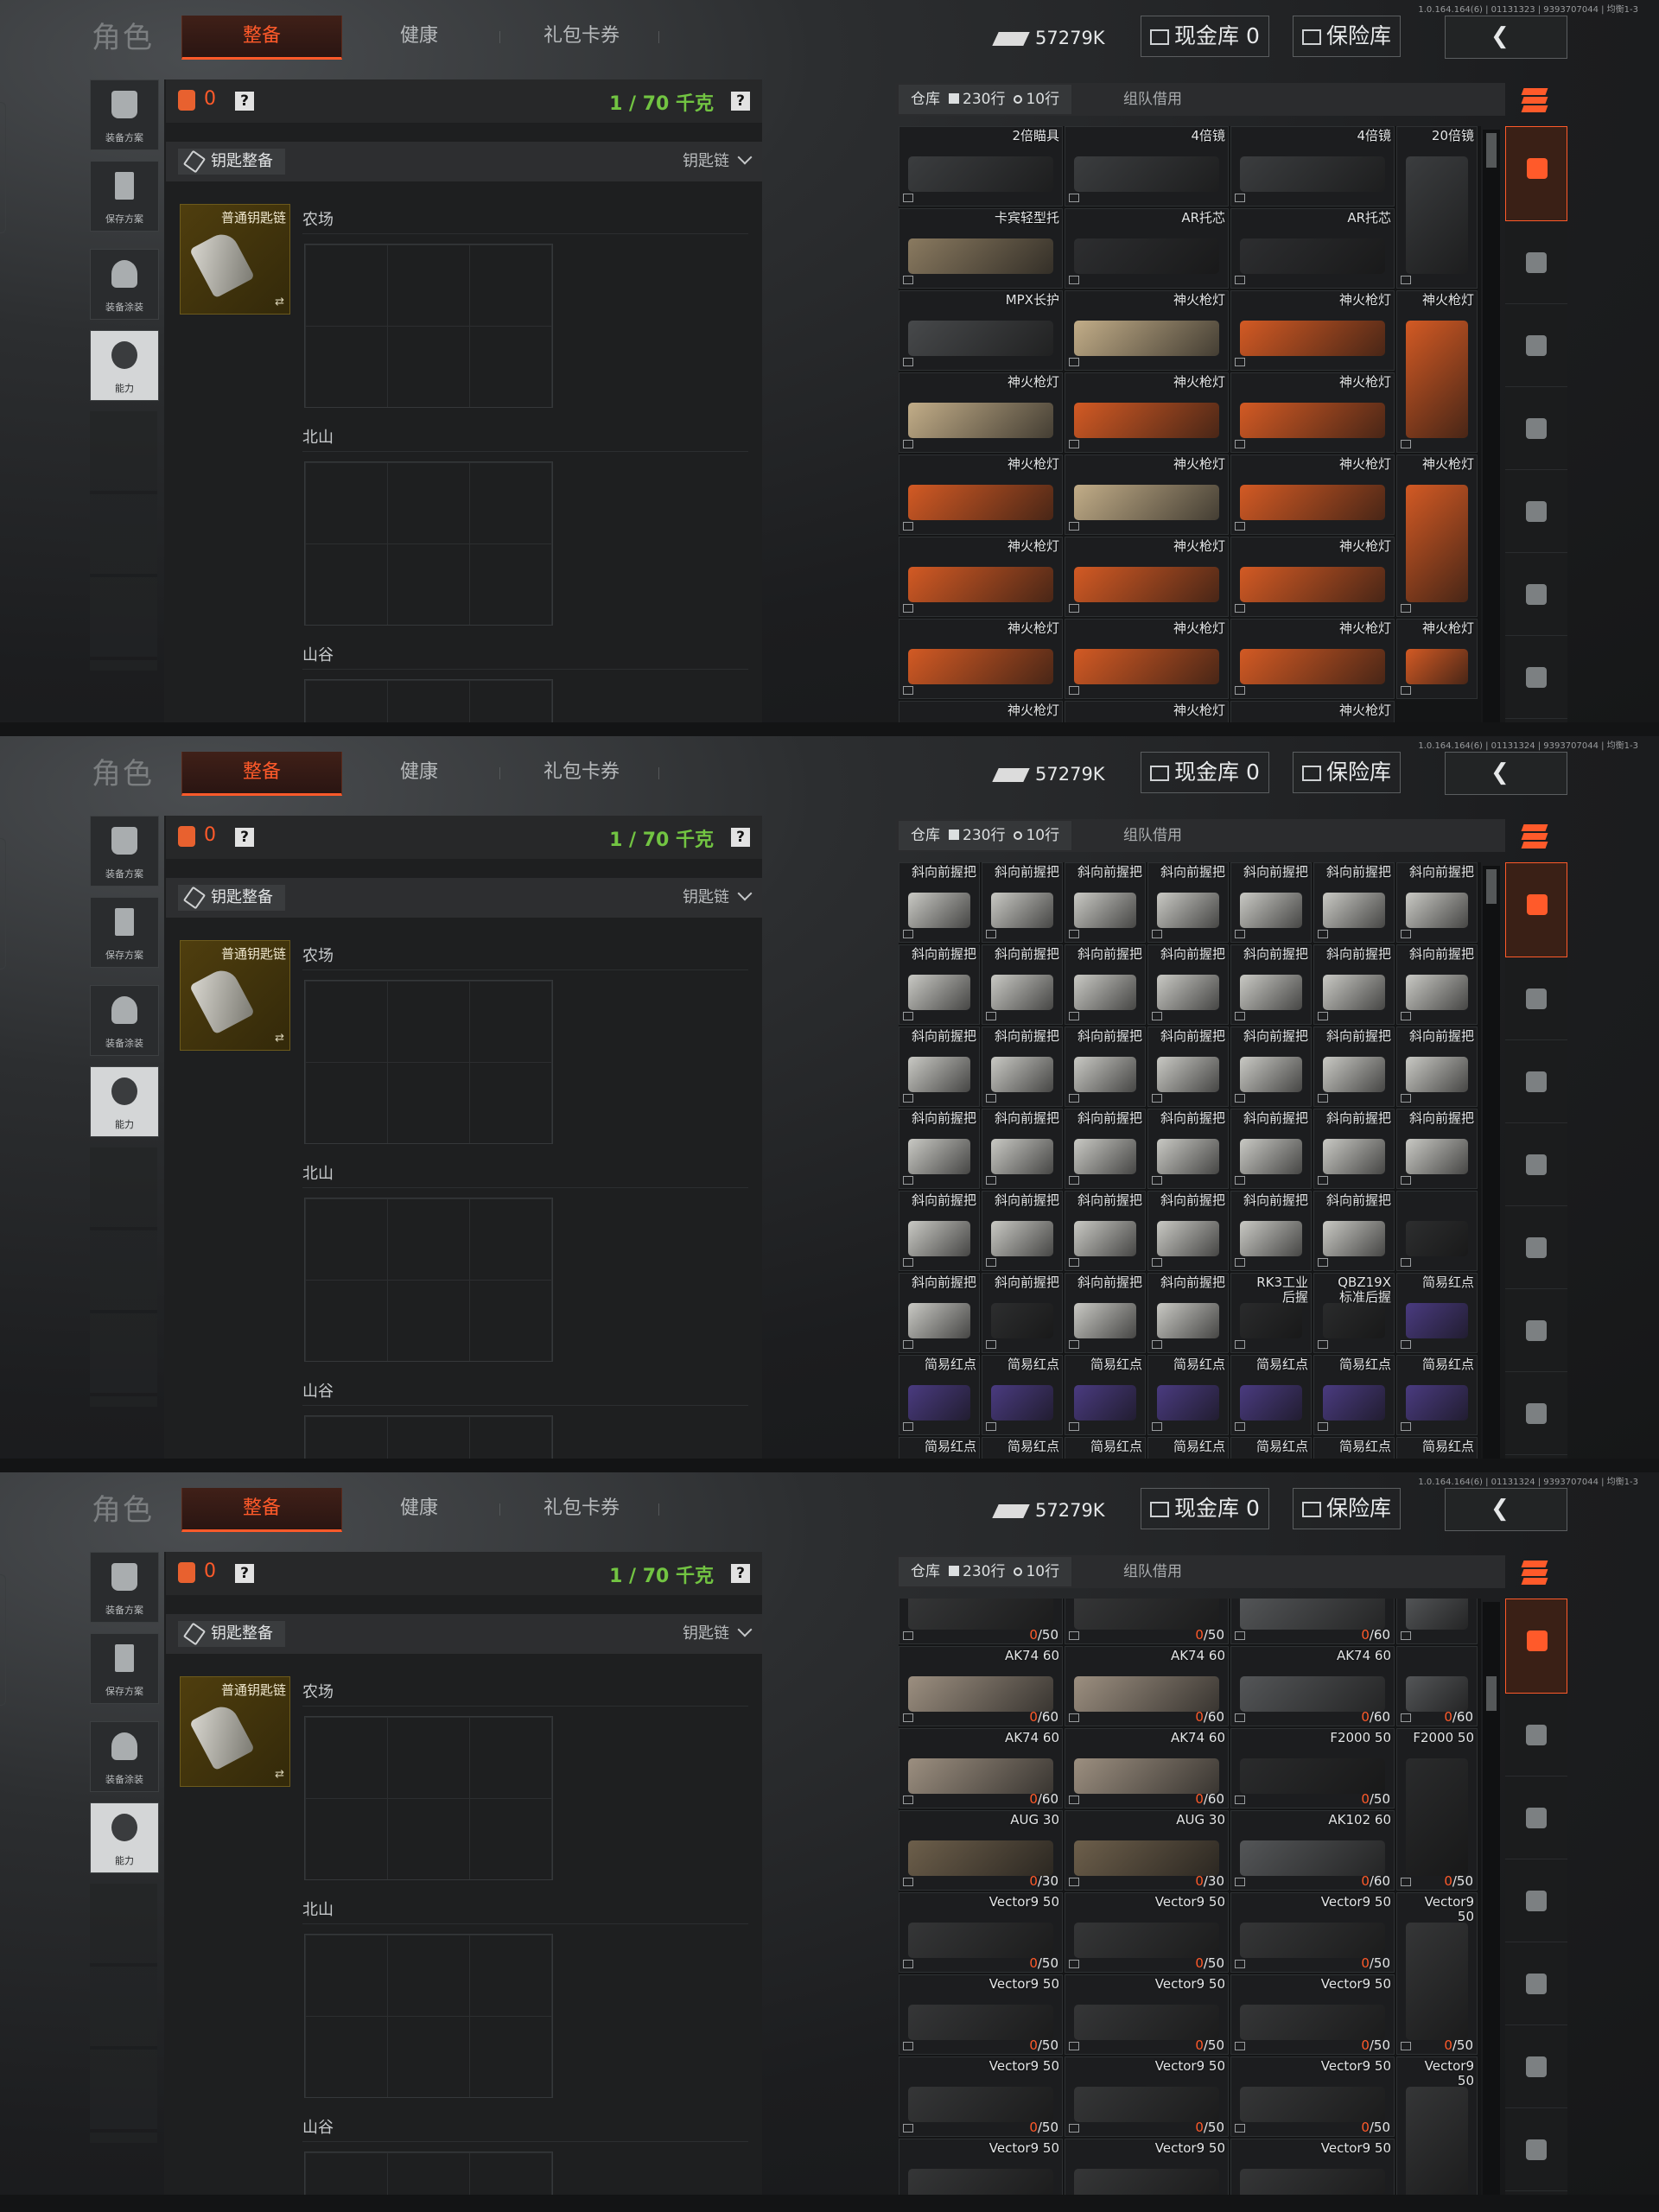 Image resolution: width=1659 pixels, height=2212 pixels. Describe the element at coordinates (1147, 1850) in the screenshot. I see `inventory-item: AUG 30 0/30` at that location.